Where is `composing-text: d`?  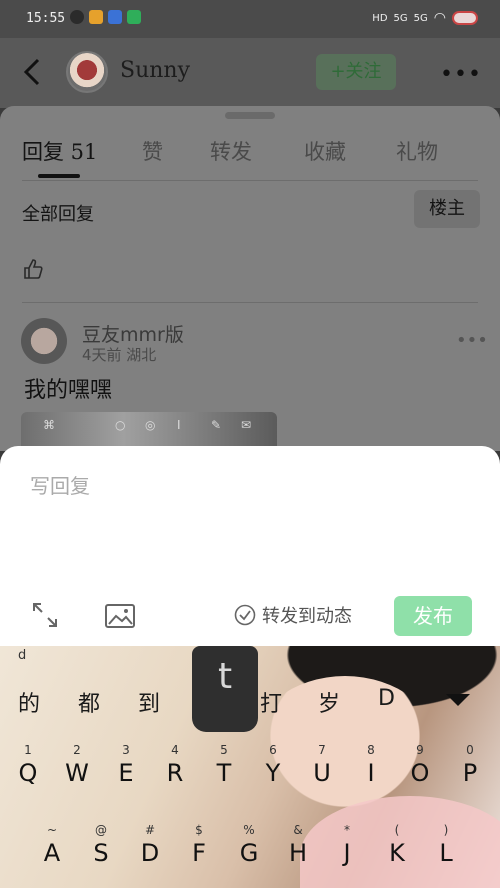
composing-text: d is located at coordinates (22, 655).